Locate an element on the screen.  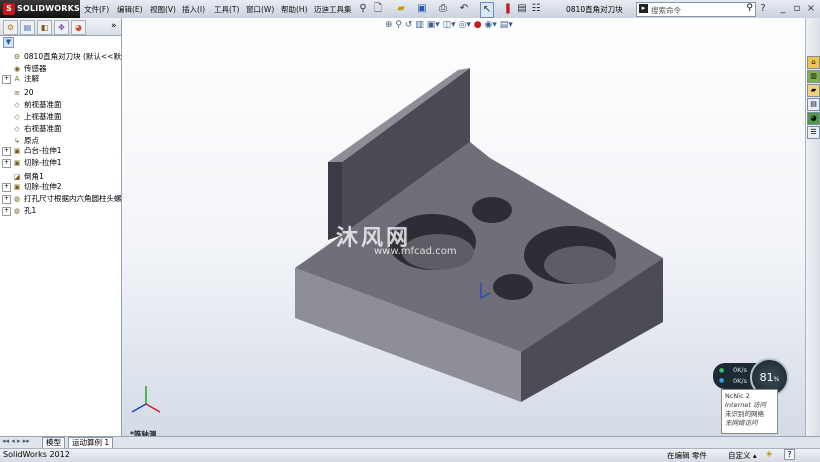
tooltip-internet: Internet 访问 is located at coordinates (745, 405).